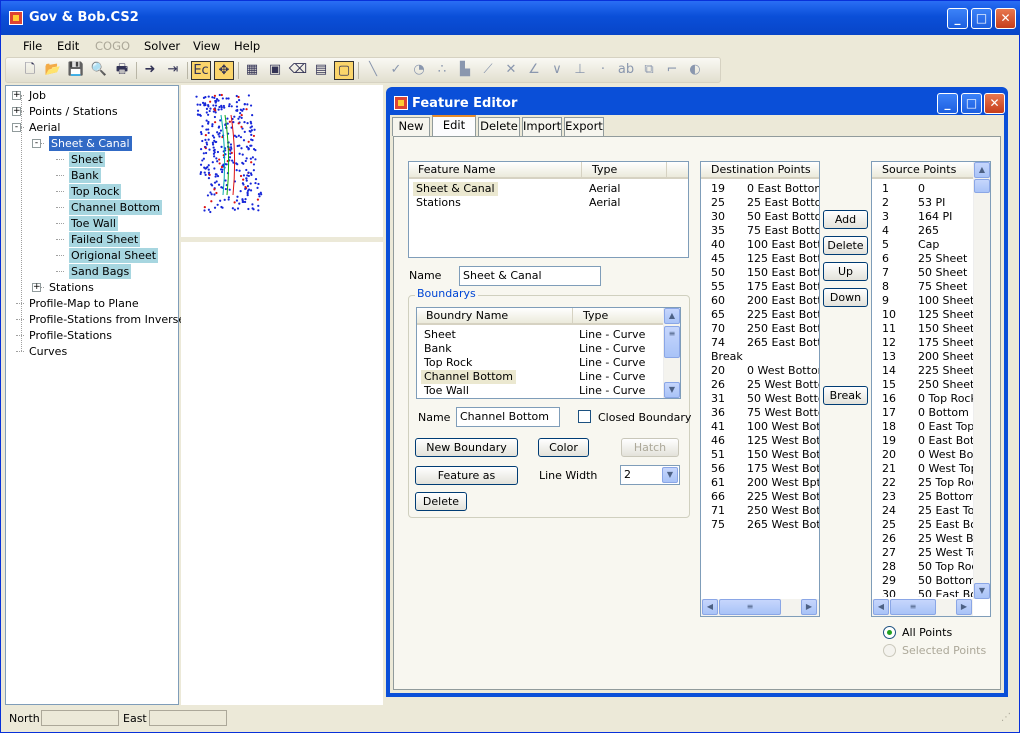 The height and width of the screenshot is (733, 1020). I want to click on source-row: 2 53 PI, so click(922, 203).